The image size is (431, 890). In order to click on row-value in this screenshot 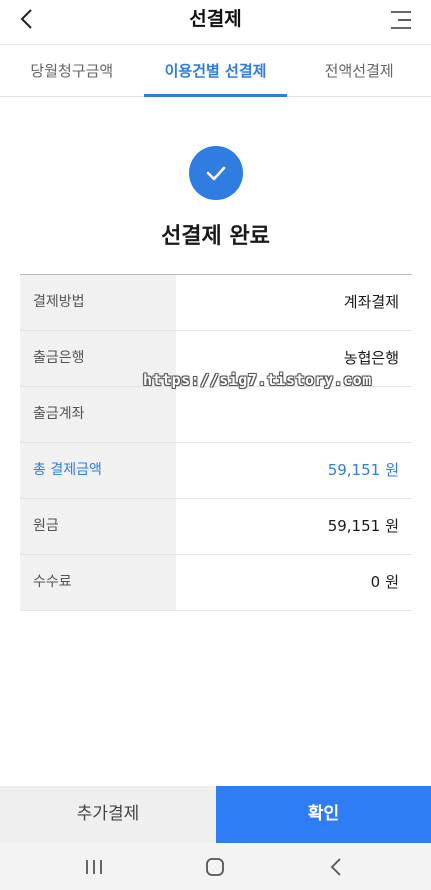, I will do `click(294, 414)`.